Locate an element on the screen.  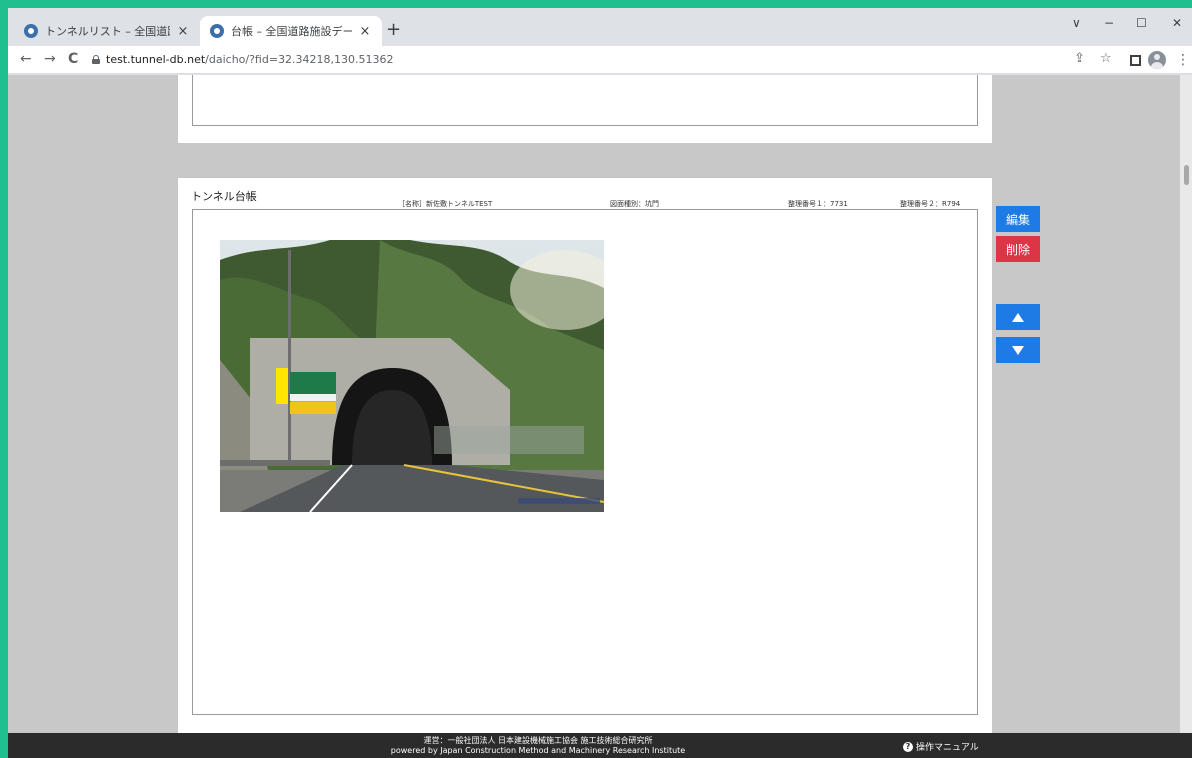
lock-icon is located at coordinates (96, 59).